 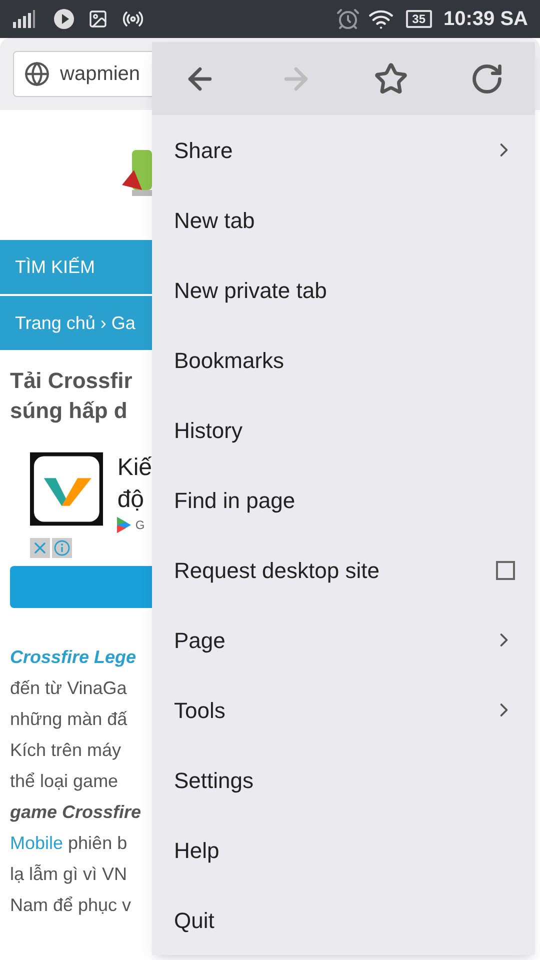 What do you see at coordinates (343, 150) in the screenshot?
I see `menu-item: Share` at bounding box center [343, 150].